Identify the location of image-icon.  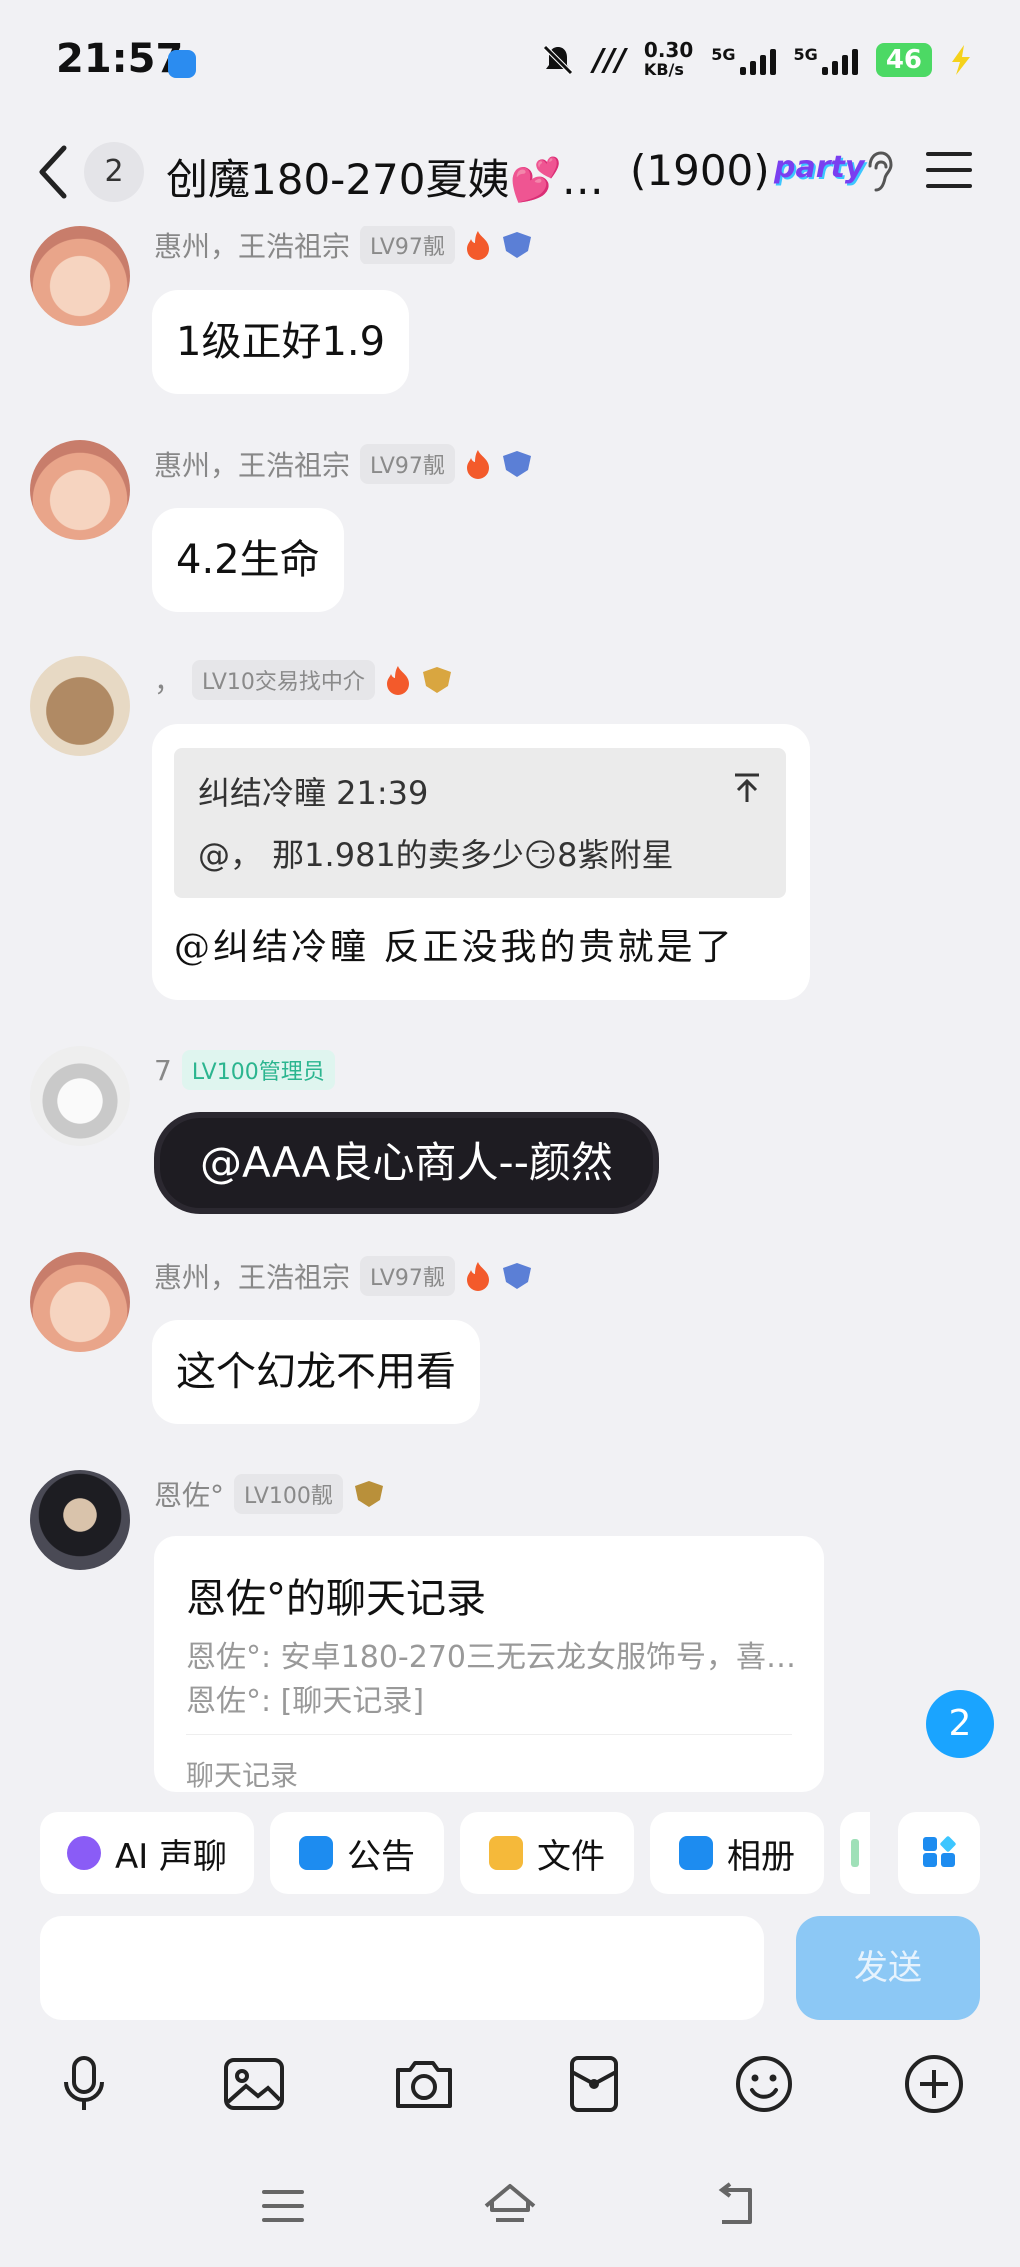
(254, 2084).